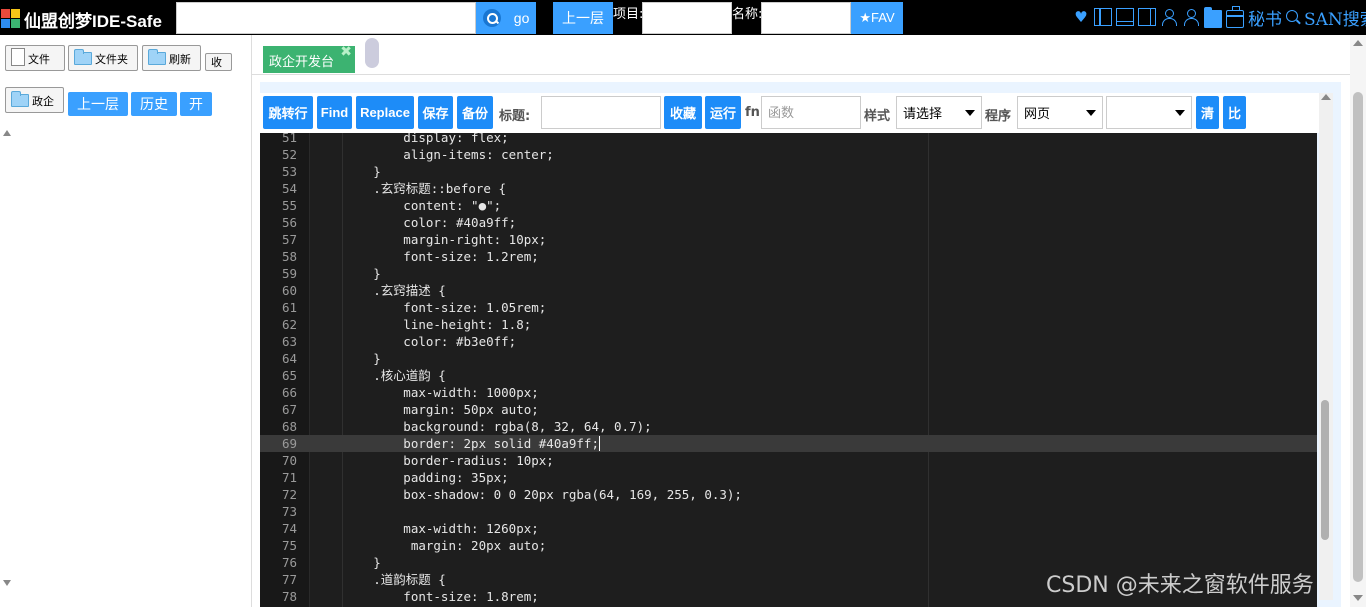 Image resolution: width=1366 pixels, height=607 pixels. Describe the element at coordinates (196, 104) in the screenshot. I see `open-button: 开` at that location.